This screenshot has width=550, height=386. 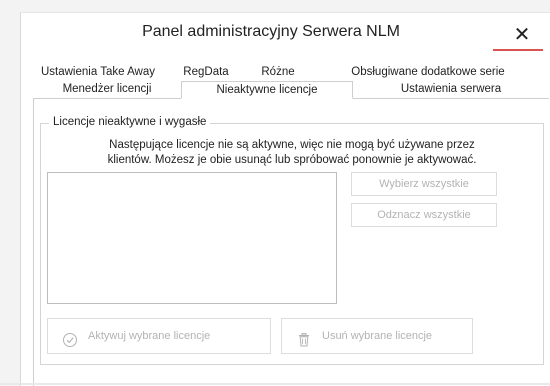 What do you see at coordinates (518, 50) in the screenshot?
I see `close-accent-line` at bounding box center [518, 50].